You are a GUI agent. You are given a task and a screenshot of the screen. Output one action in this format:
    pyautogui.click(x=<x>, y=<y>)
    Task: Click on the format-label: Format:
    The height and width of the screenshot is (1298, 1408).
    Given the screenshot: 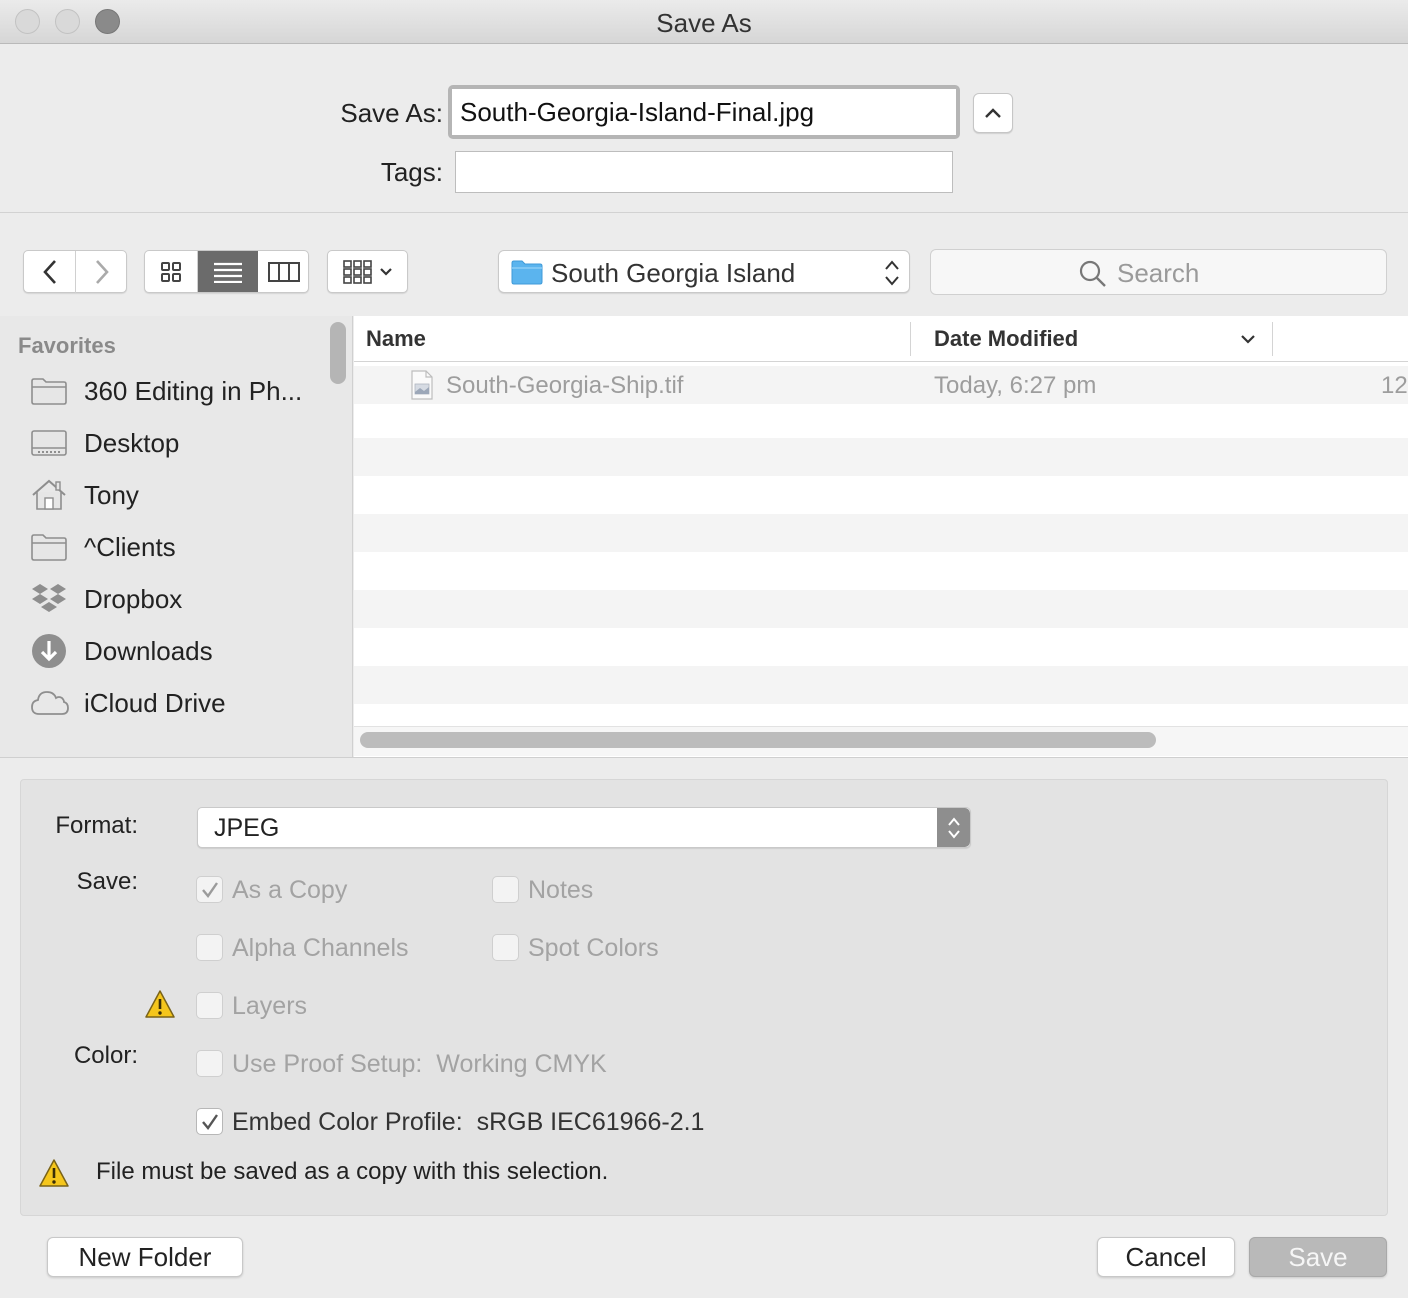 What is the action you would take?
    pyautogui.click(x=96, y=825)
    